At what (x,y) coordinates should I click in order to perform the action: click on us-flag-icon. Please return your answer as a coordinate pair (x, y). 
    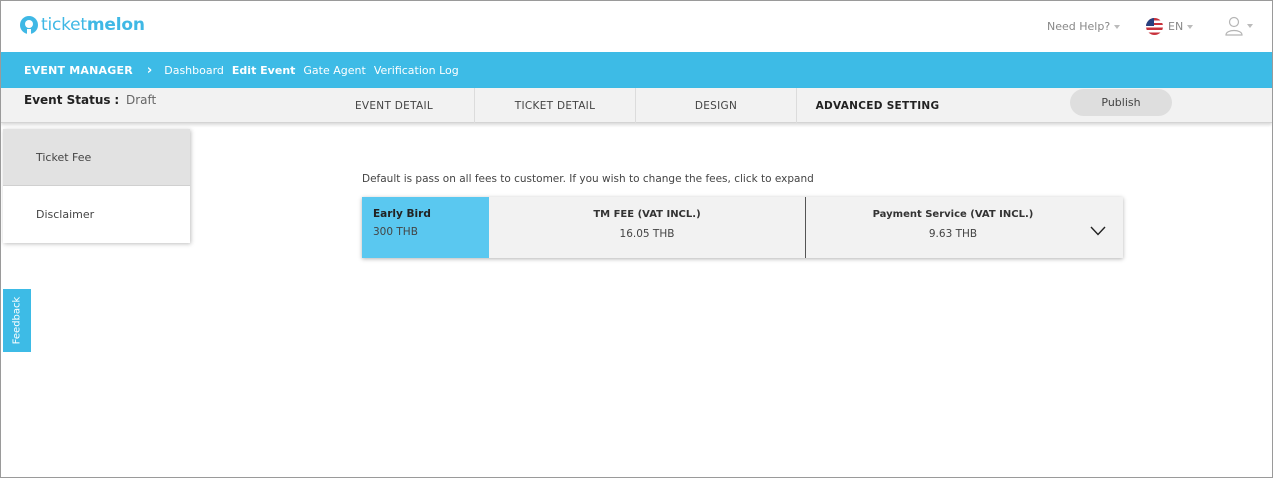
    Looking at the image, I should click on (1154, 26).